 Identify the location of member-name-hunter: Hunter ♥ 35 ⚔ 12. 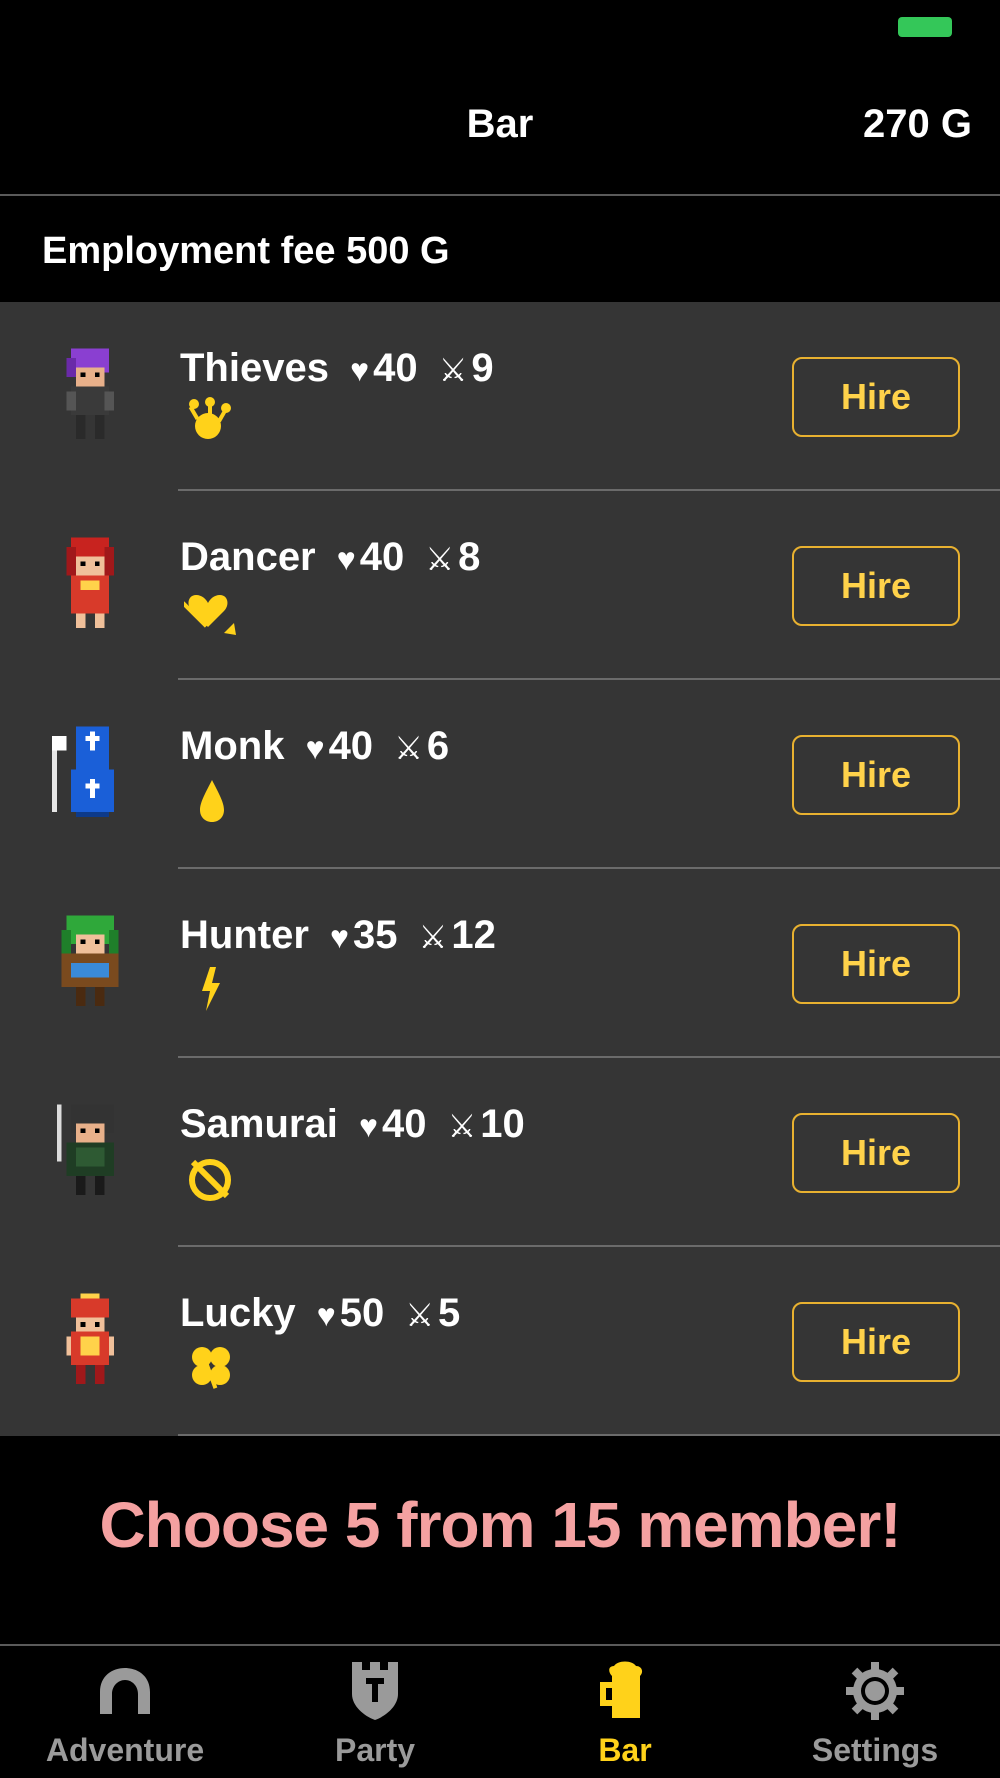
(338, 935).